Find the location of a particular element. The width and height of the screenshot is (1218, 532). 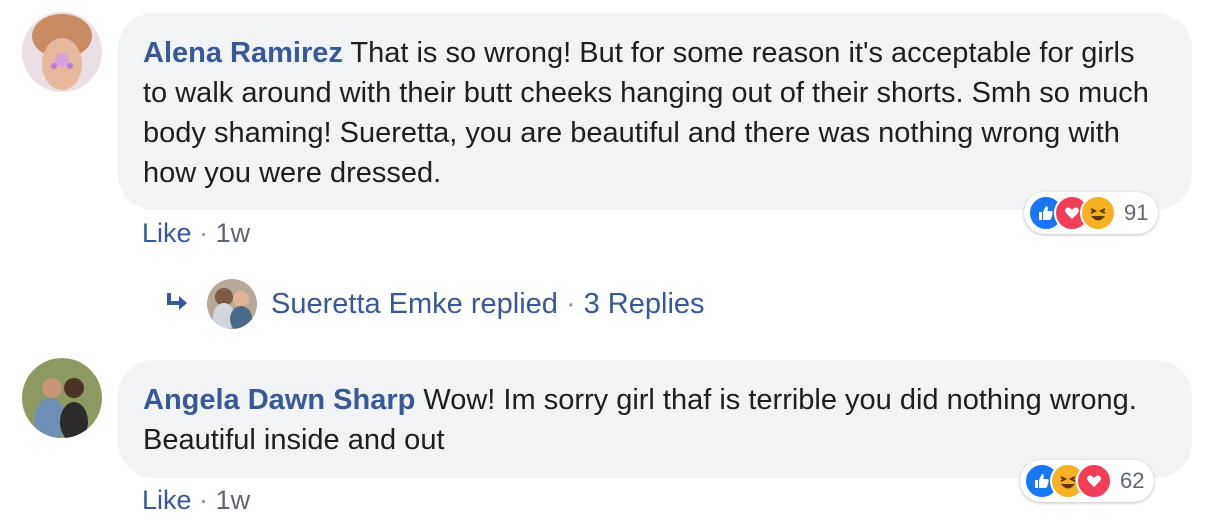

reaction-summary: 62 is located at coordinates (1087, 481).